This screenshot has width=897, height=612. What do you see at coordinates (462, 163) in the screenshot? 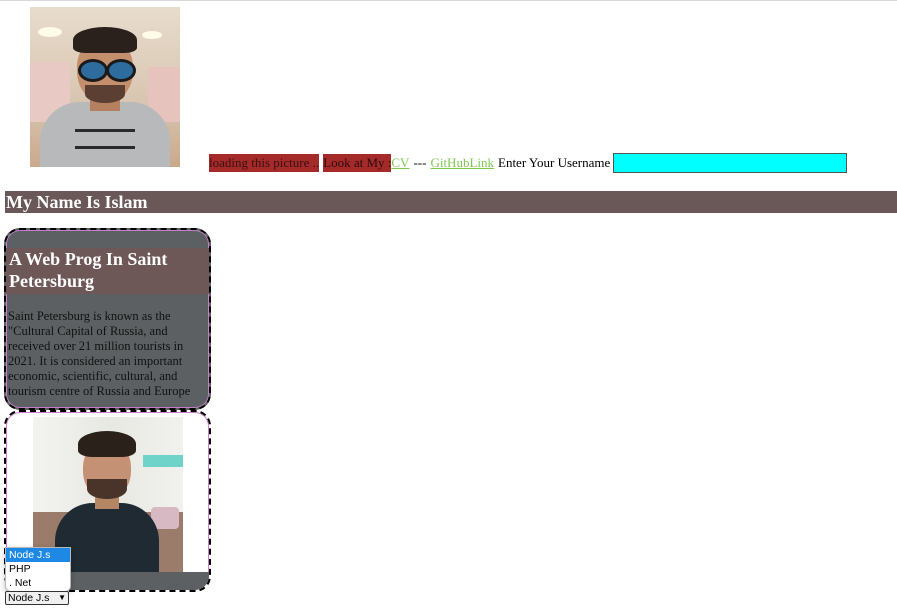
I see `github-link: GitHubLink` at bounding box center [462, 163].